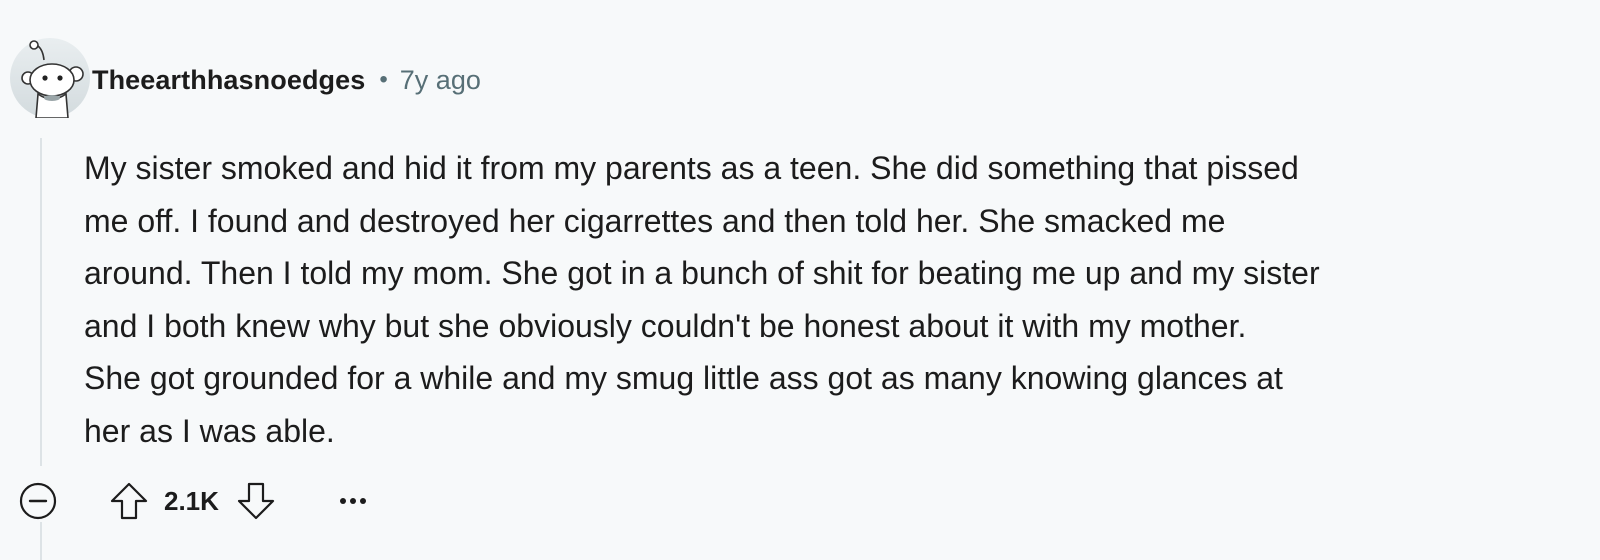  I want to click on vote-score: 2.1K, so click(191, 500).